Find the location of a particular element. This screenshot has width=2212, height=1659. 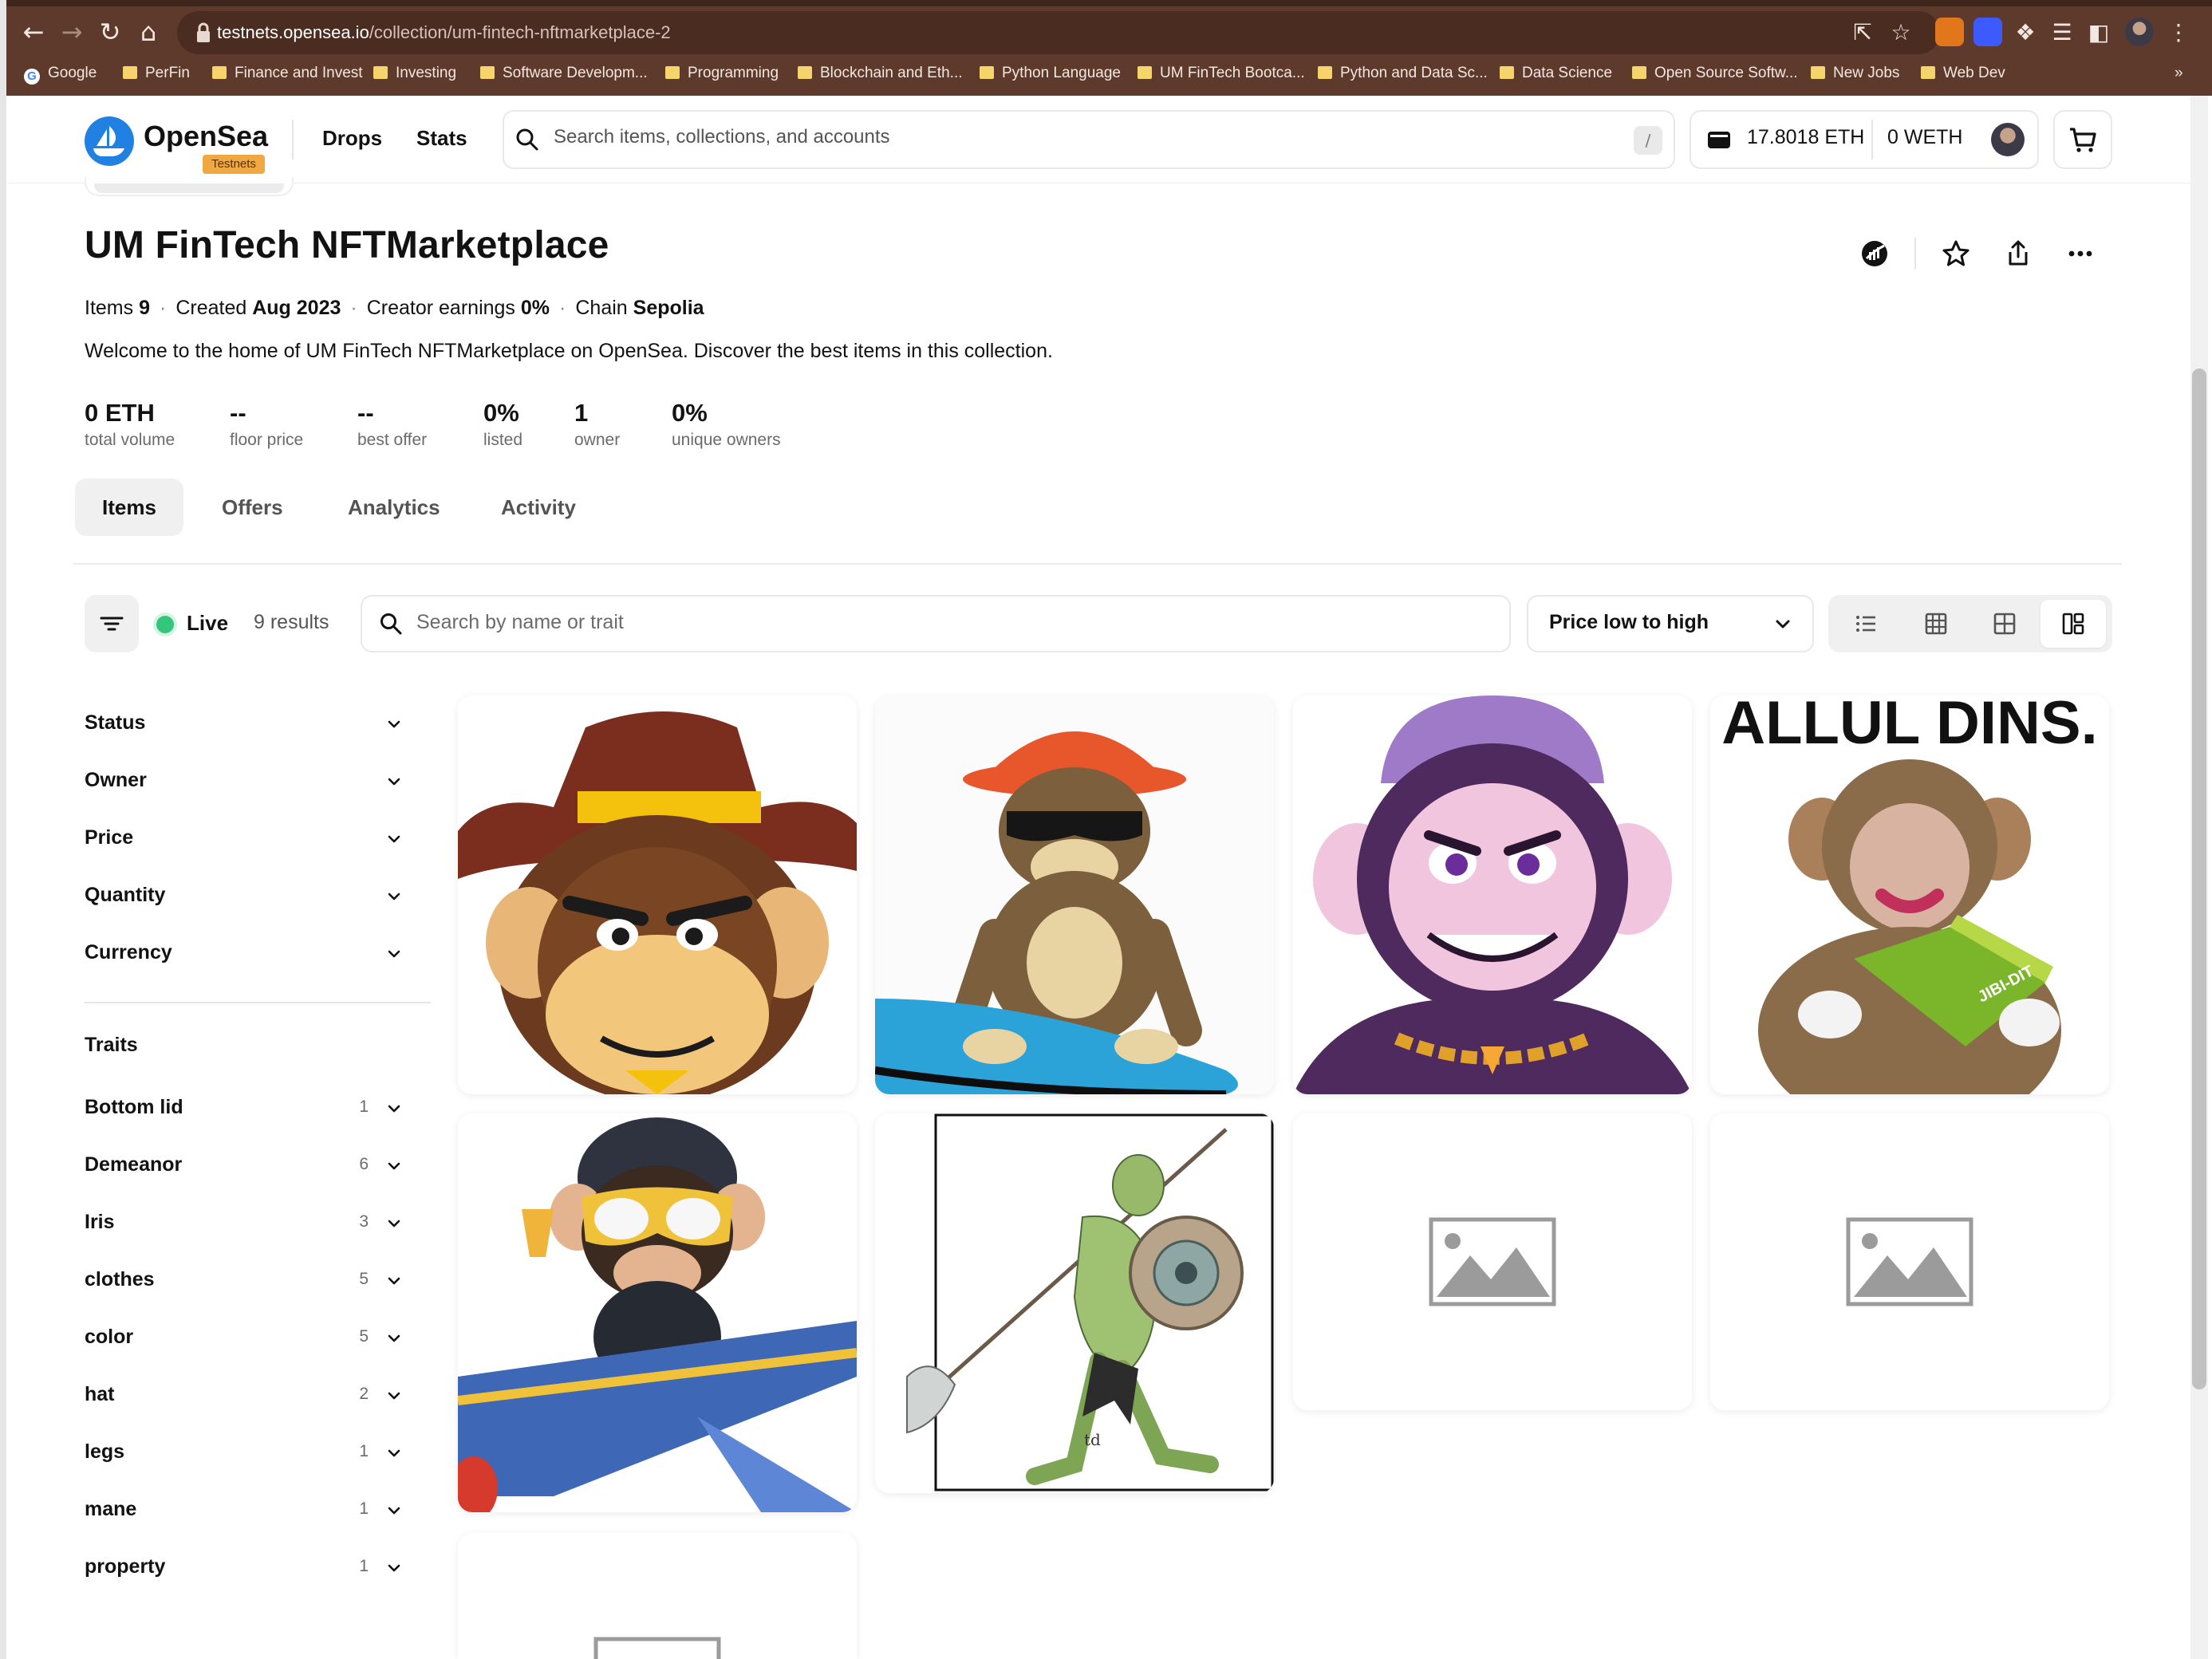

sailboat-icon is located at coordinates (108, 141).